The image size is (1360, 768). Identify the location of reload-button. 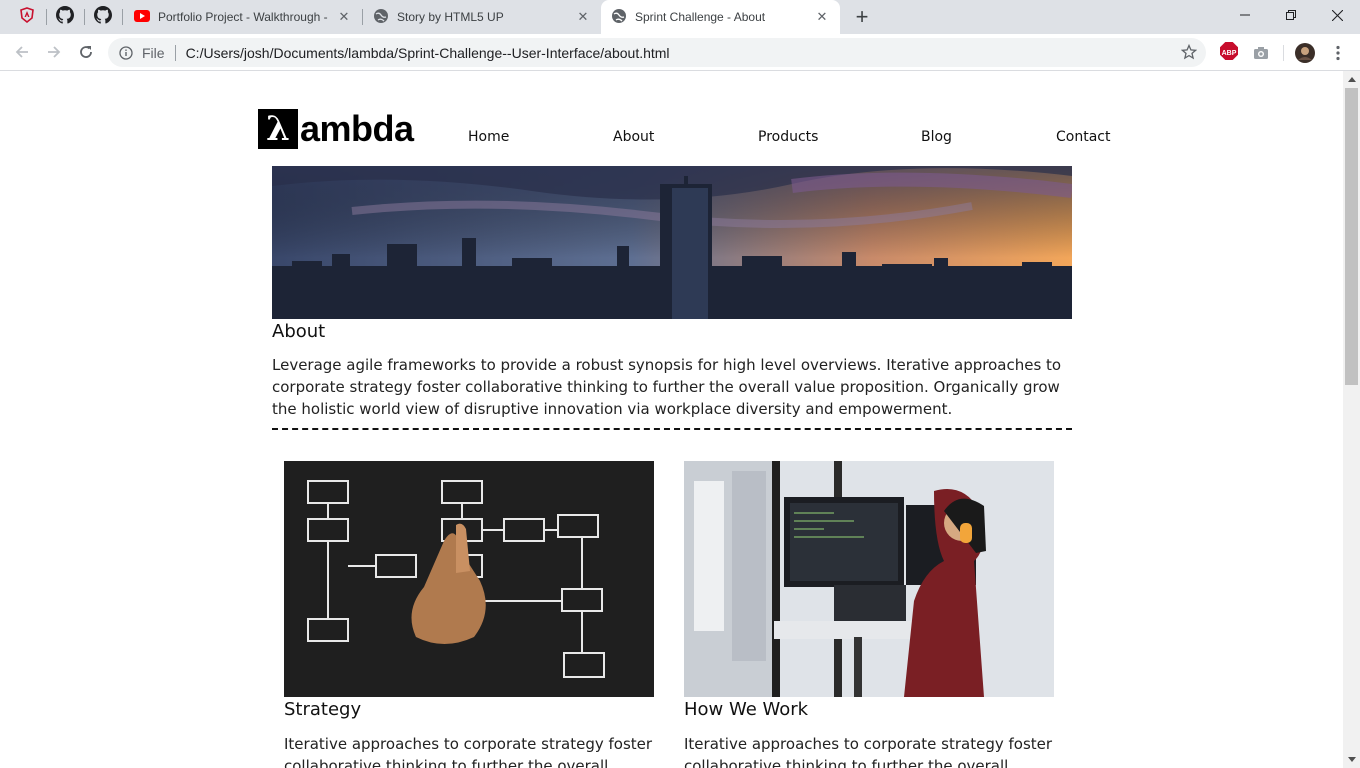
(86, 52).